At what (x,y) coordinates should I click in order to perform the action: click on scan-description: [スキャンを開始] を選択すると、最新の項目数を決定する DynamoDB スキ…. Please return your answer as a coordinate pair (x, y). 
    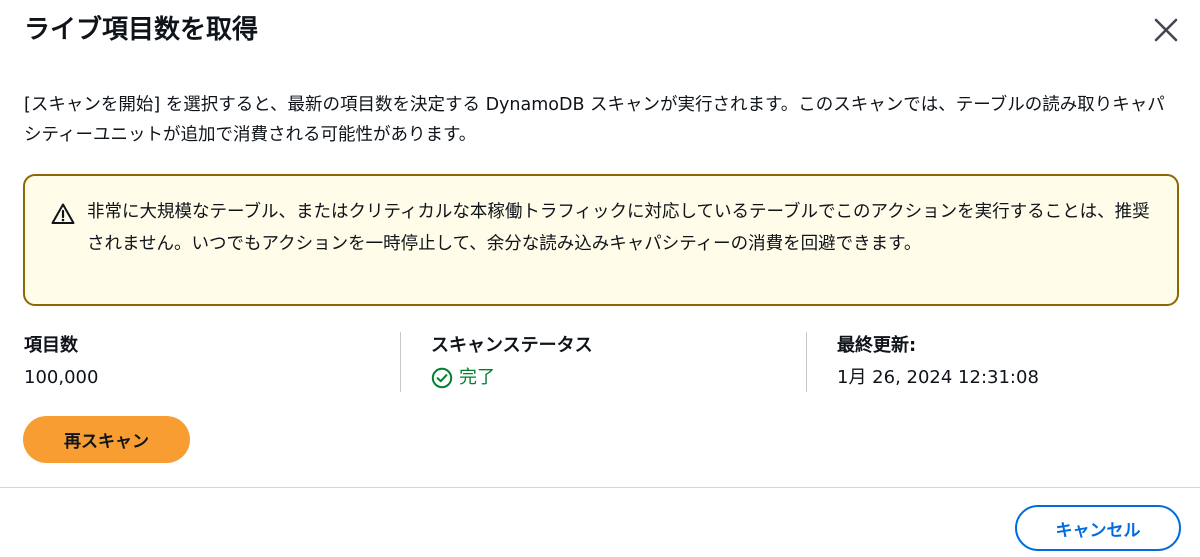
    Looking at the image, I should click on (594, 120).